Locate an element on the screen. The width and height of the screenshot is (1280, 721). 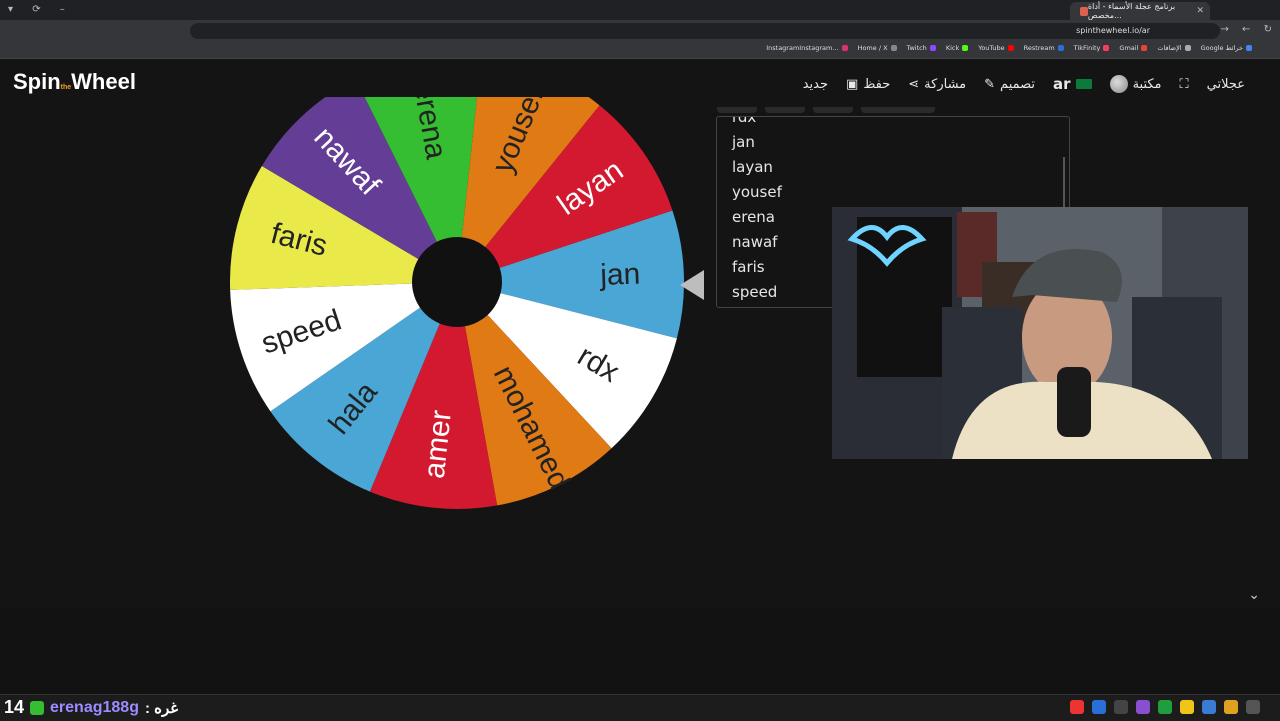
entry-line: faris is located at coordinates (748, 267).